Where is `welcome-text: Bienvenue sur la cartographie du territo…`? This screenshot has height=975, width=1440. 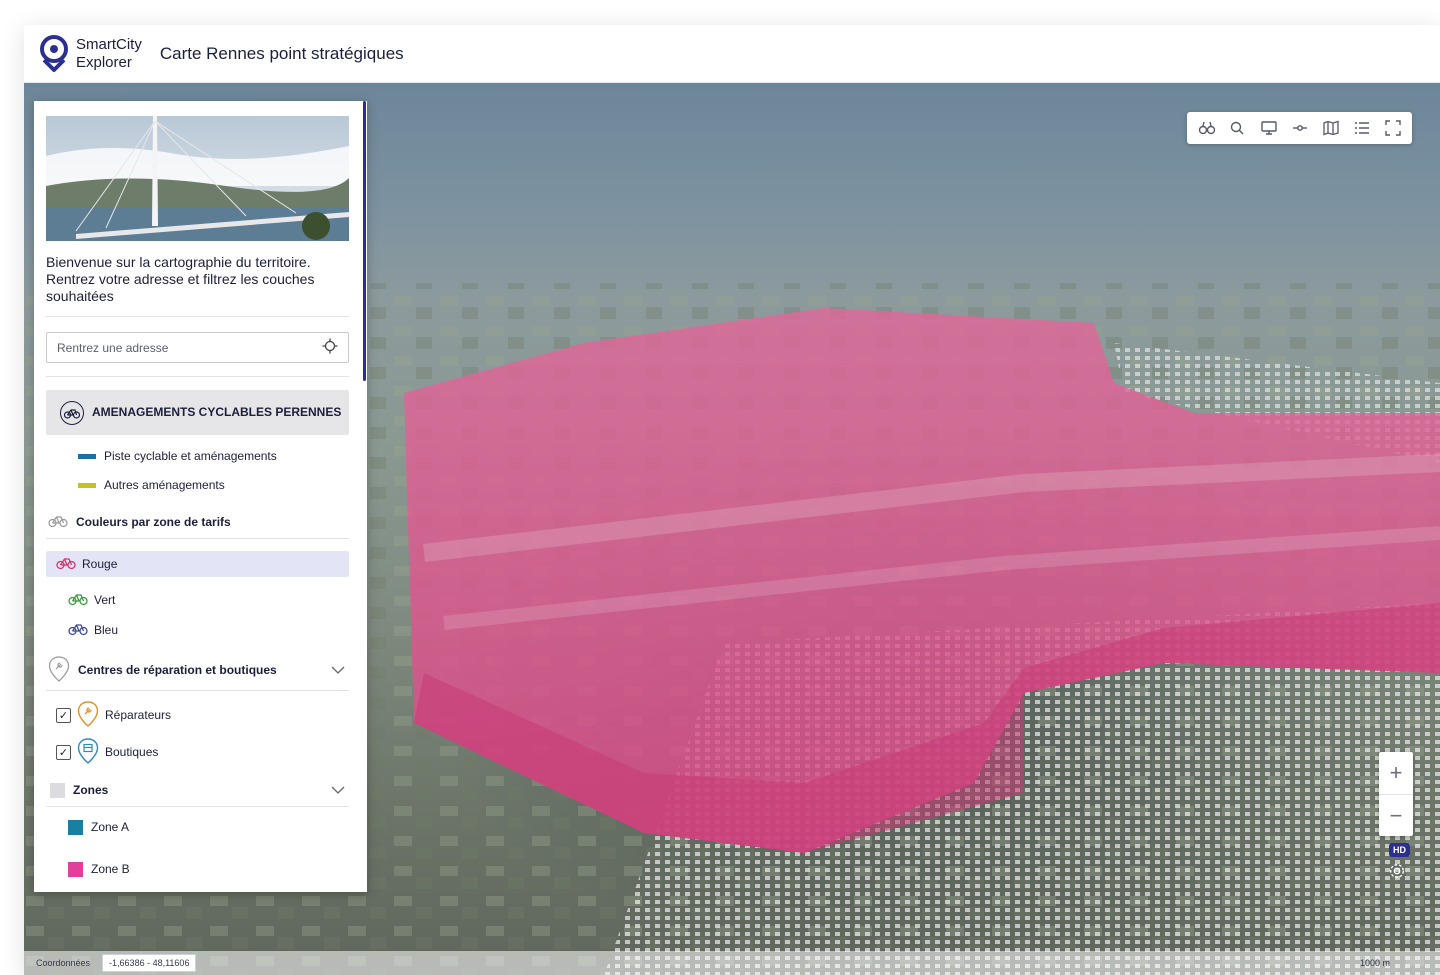
welcome-text: Bienvenue sur la cartographie du territo… is located at coordinates (180, 279).